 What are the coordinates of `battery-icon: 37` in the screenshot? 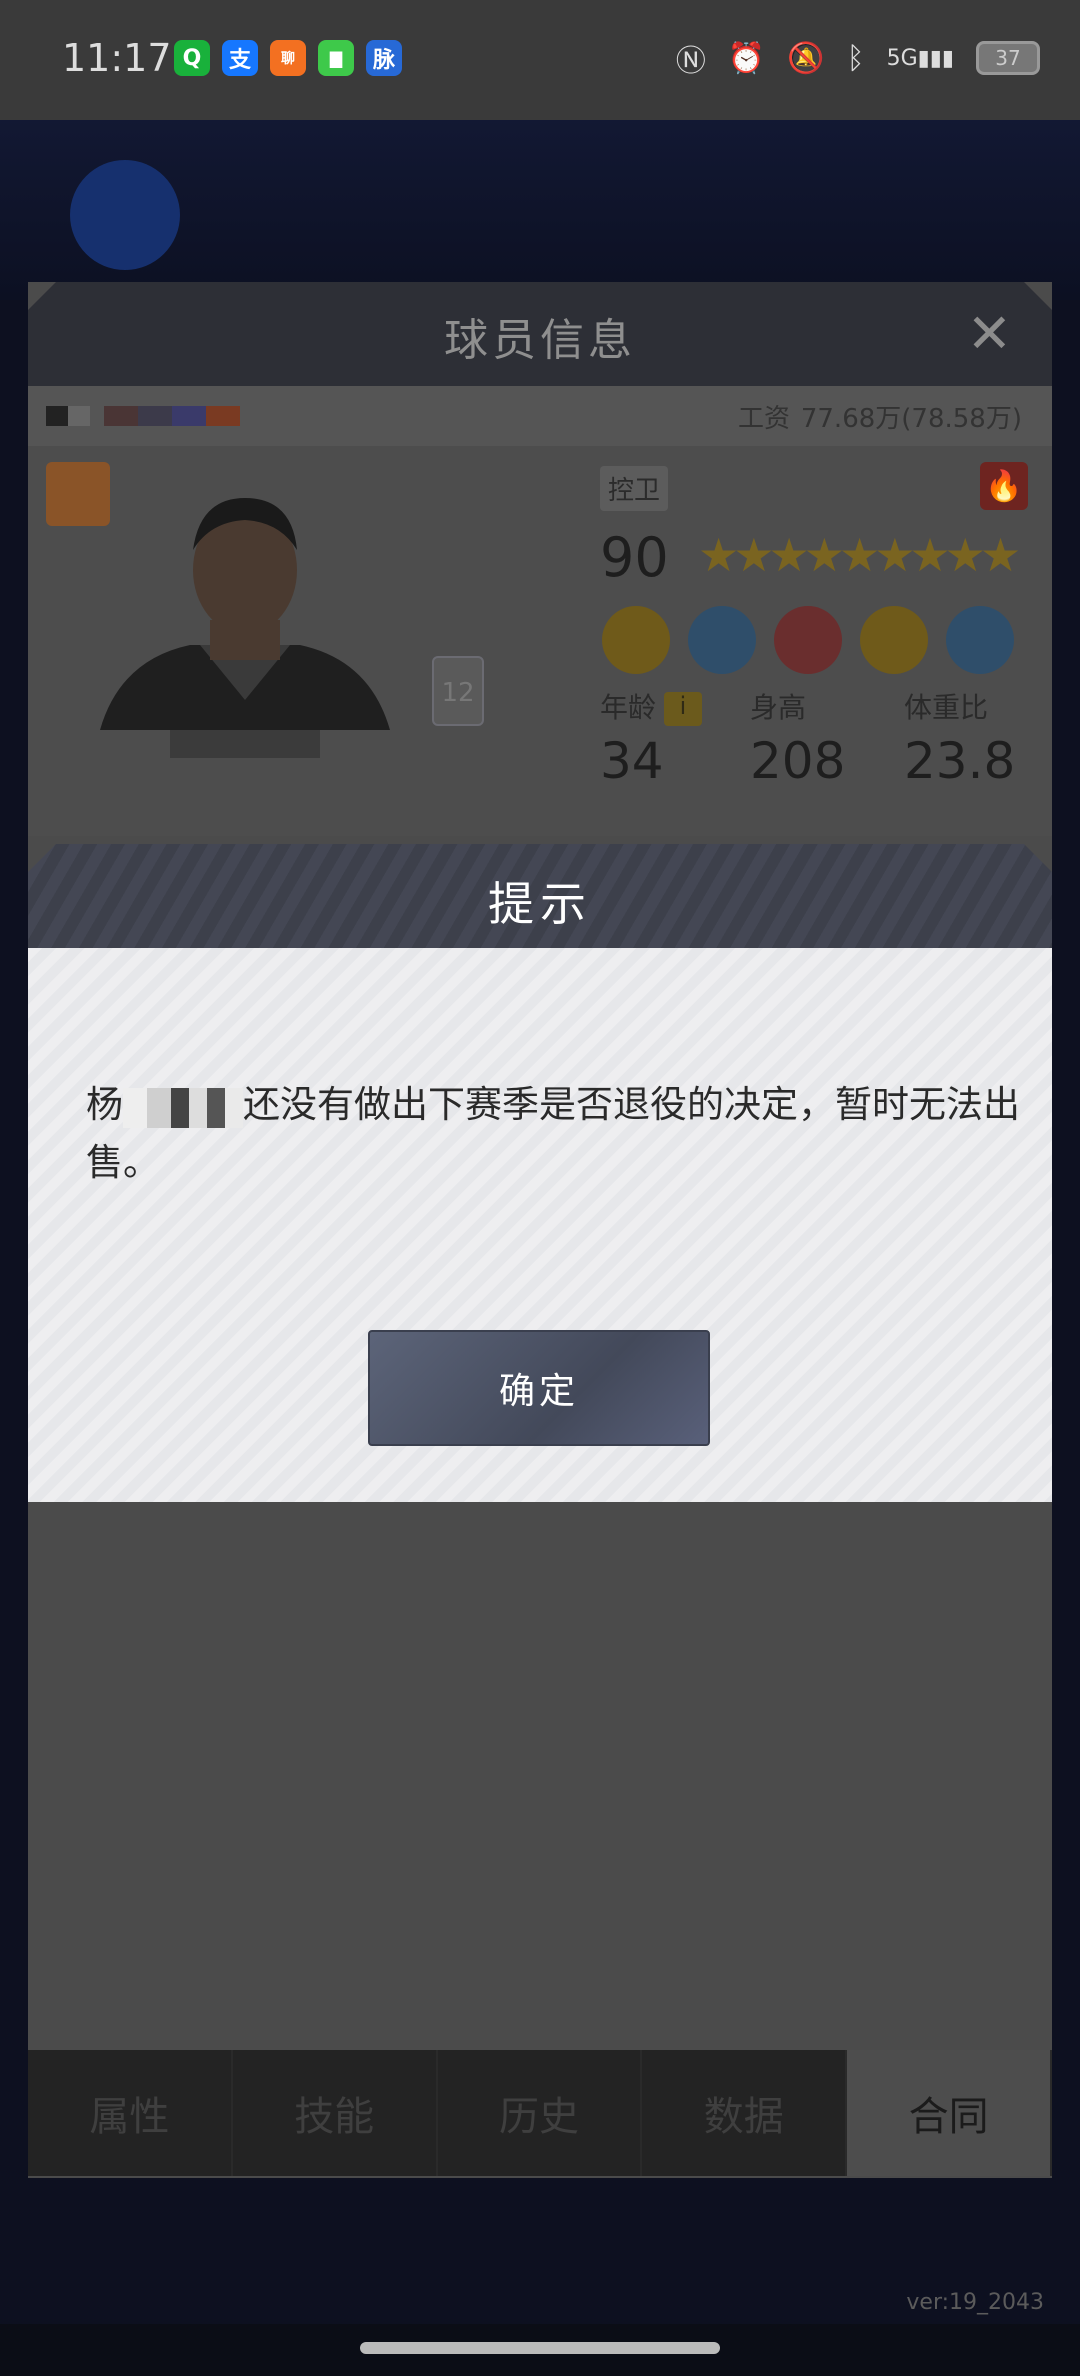 It's located at (1008, 58).